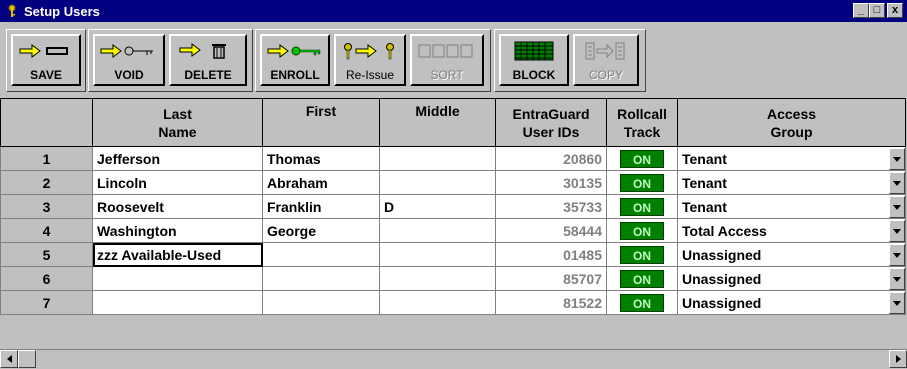 The height and width of the screenshot is (369, 907). What do you see at coordinates (62, 11) in the screenshot?
I see `window-title: Setup Users` at bounding box center [62, 11].